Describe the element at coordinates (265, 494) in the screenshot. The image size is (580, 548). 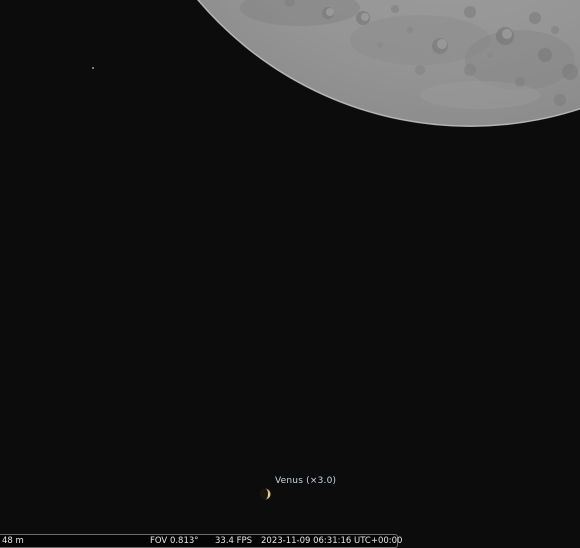
I see `venus-crescent-icon` at that location.